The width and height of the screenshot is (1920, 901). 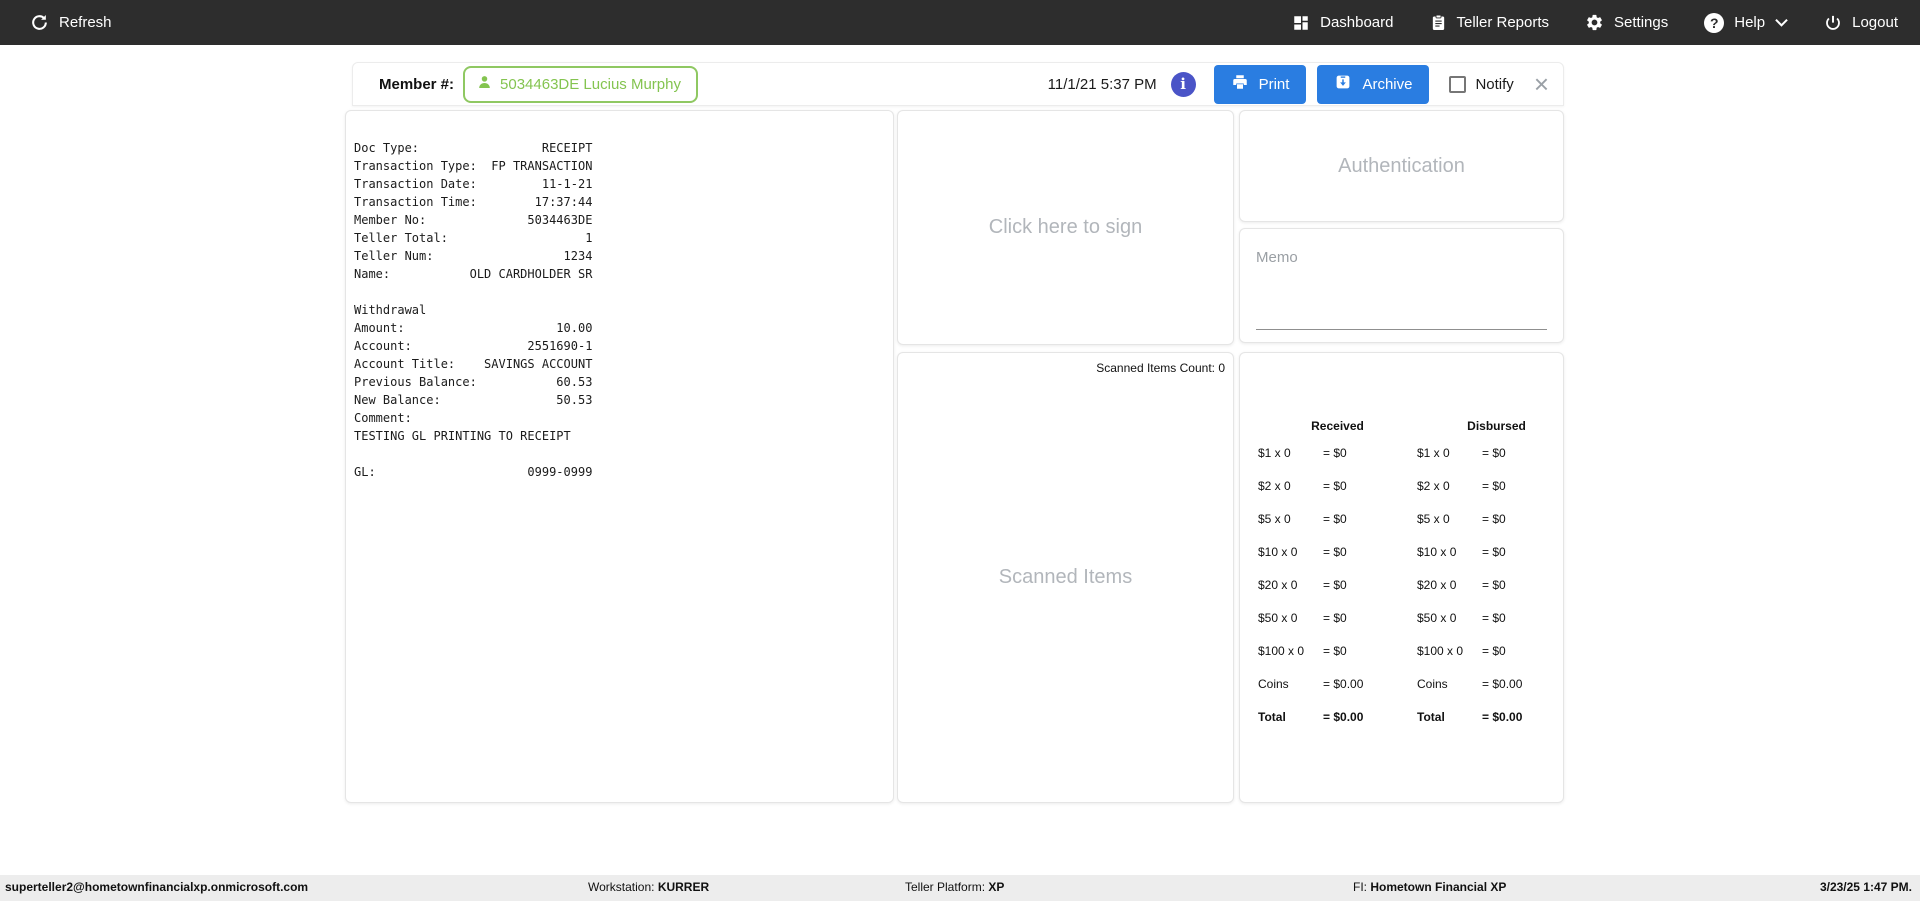 I want to click on nav-settings: Settings, so click(x=1626, y=22).